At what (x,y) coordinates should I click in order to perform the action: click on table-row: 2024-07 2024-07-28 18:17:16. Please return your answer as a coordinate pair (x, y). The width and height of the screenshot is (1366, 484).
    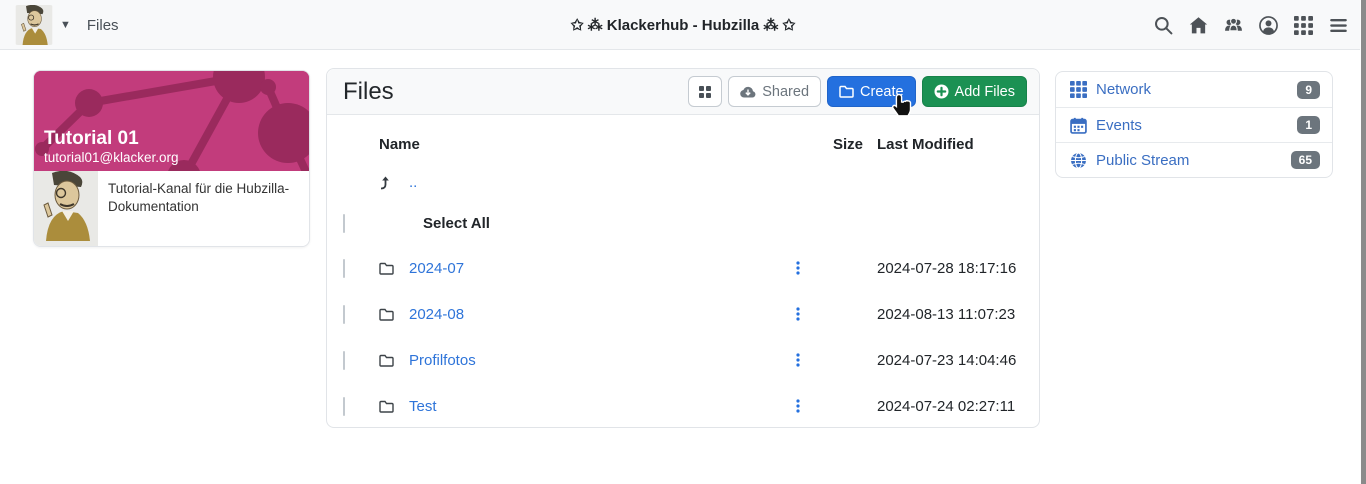
    Looking at the image, I should click on (683, 268).